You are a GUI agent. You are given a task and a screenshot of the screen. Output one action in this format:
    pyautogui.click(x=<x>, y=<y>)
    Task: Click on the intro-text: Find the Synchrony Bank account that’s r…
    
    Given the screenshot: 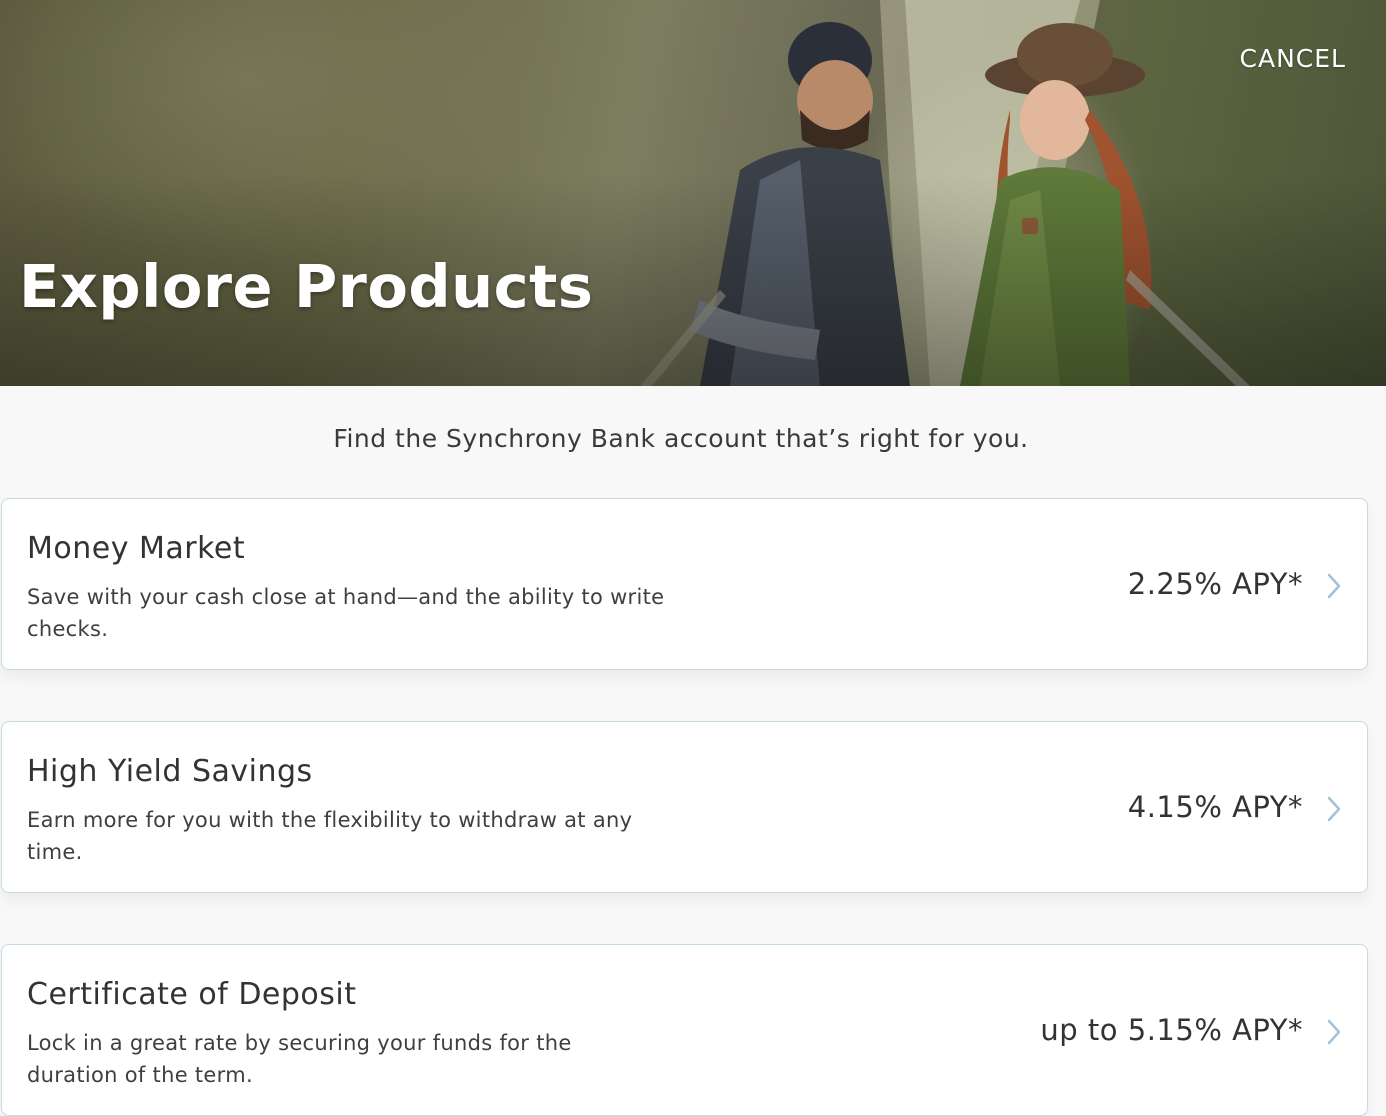 What is the action you would take?
    pyautogui.click(x=681, y=438)
    